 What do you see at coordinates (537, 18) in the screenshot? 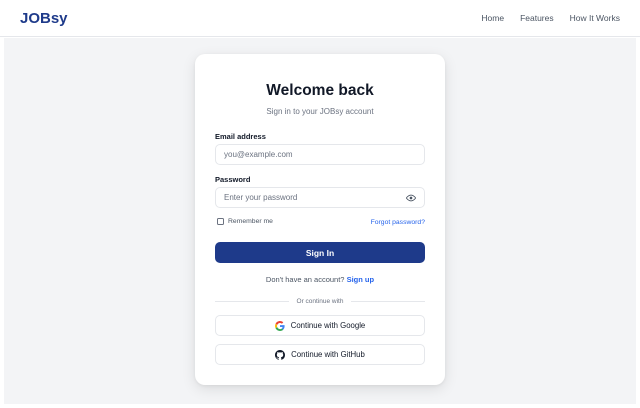
I see `nav-link-features: Features` at bounding box center [537, 18].